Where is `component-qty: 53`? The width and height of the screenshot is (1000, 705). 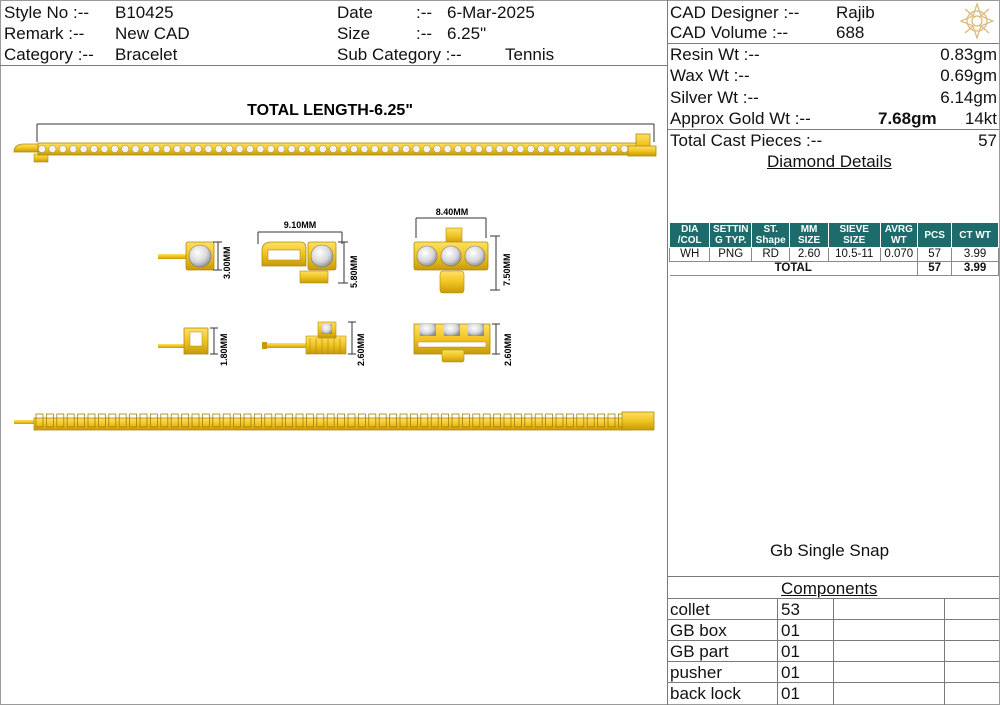 component-qty: 53 is located at coordinates (790, 609).